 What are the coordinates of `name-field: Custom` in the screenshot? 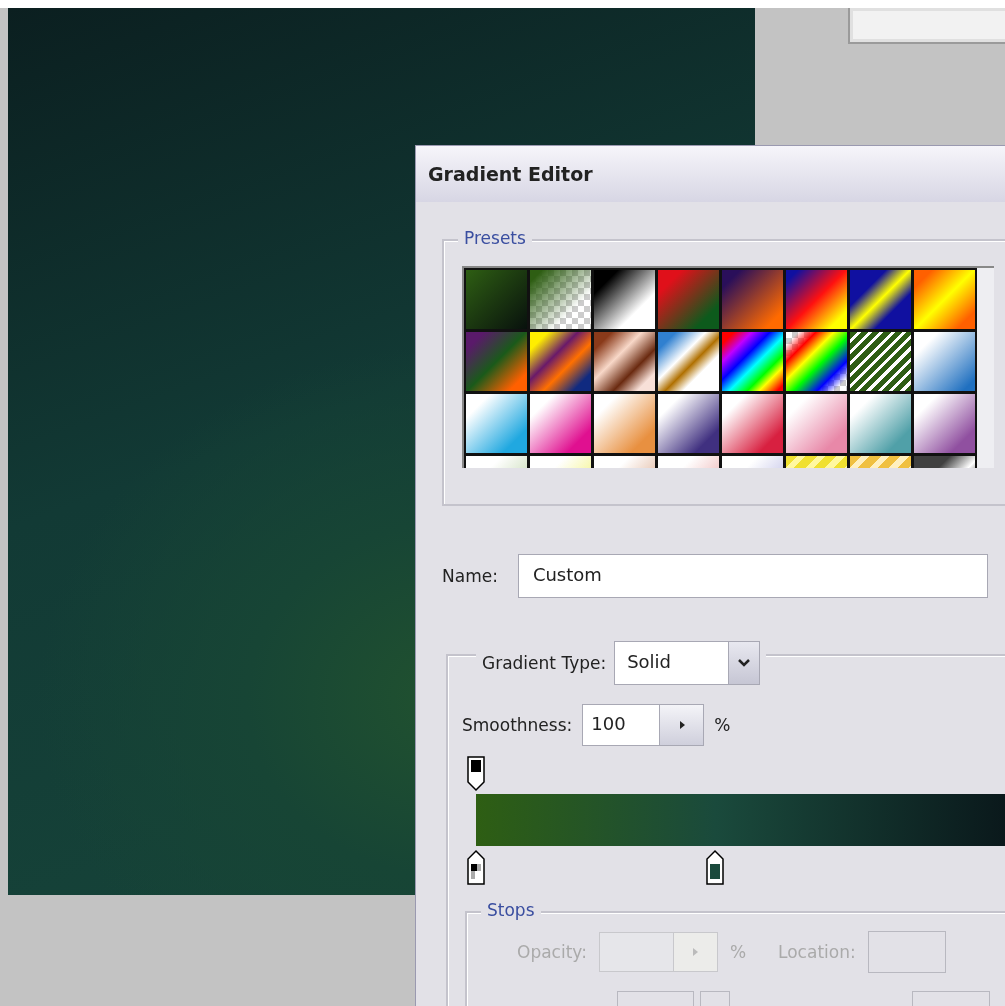 It's located at (752, 576).